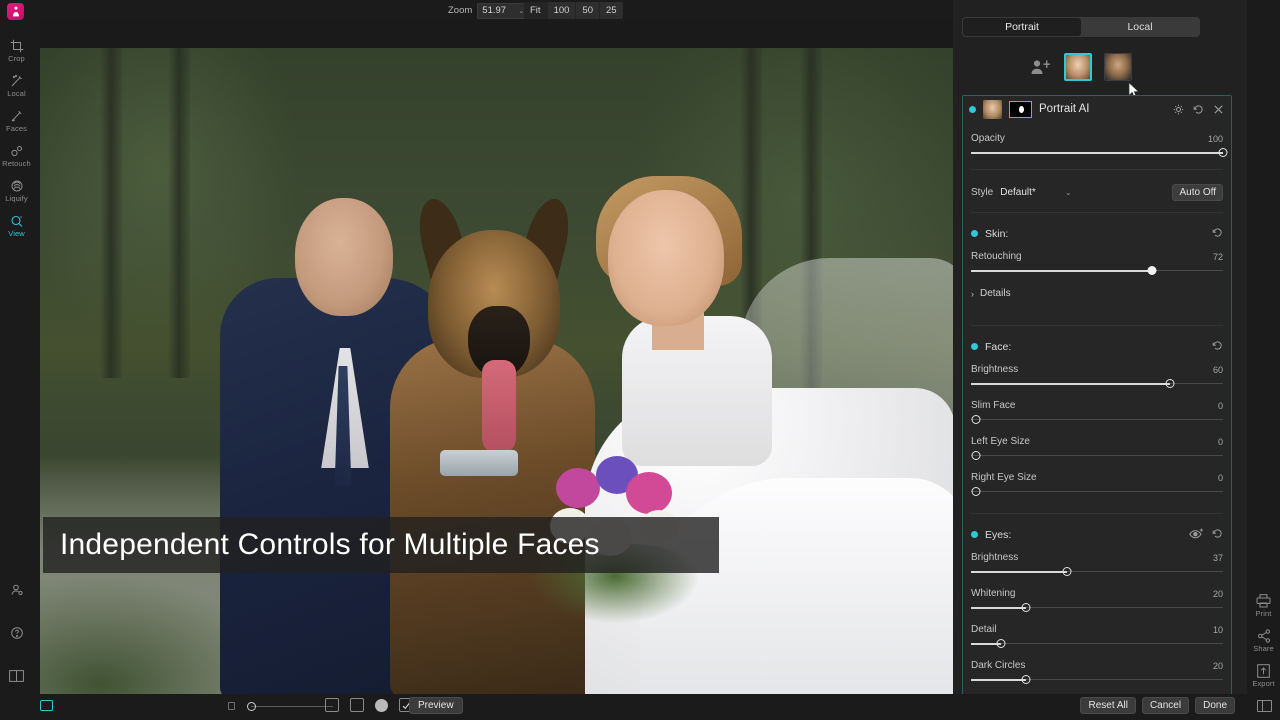 The width and height of the screenshot is (1280, 720). What do you see at coordinates (1022, 27) in the screenshot?
I see `tab-portrait: Portrait` at bounding box center [1022, 27].